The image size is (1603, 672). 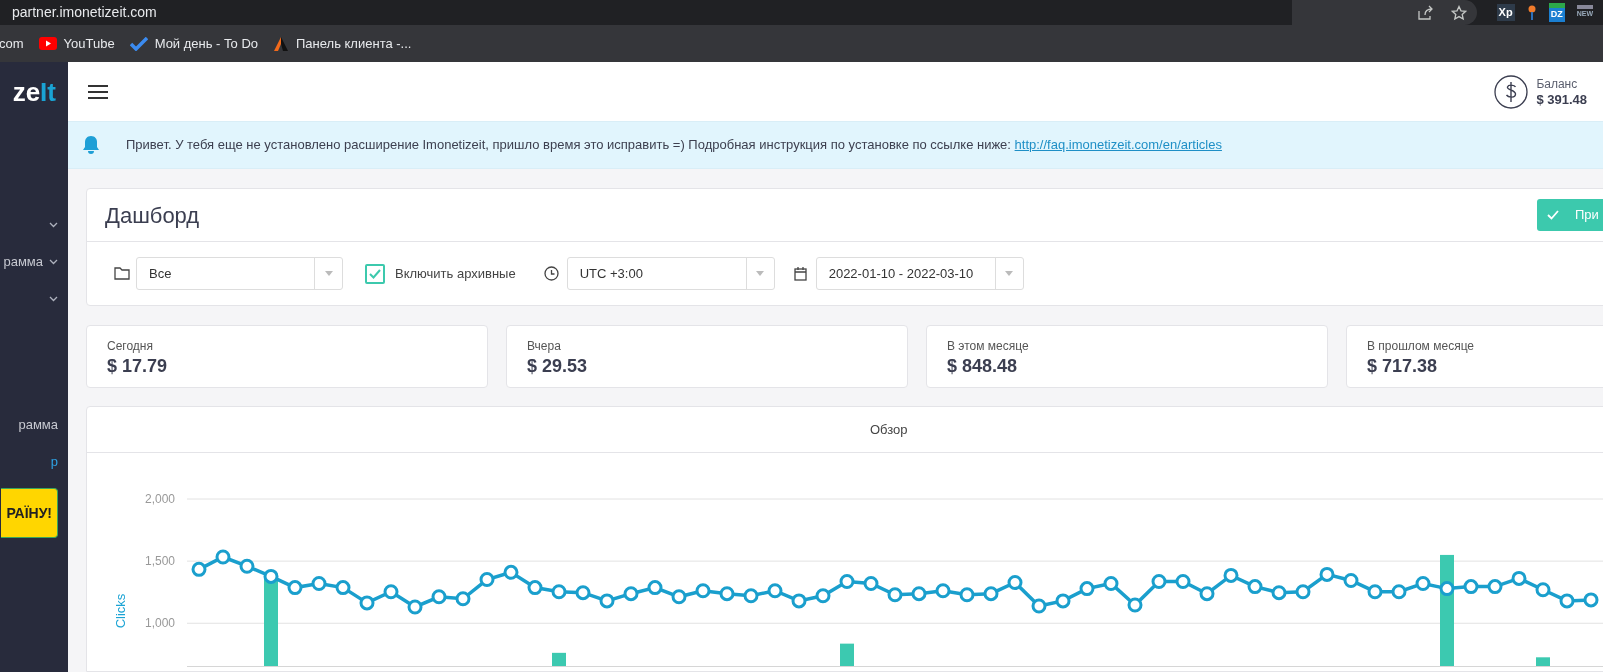 What do you see at coordinates (551, 273) in the screenshot?
I see `clock-icon` at bounding box center [551, 273].